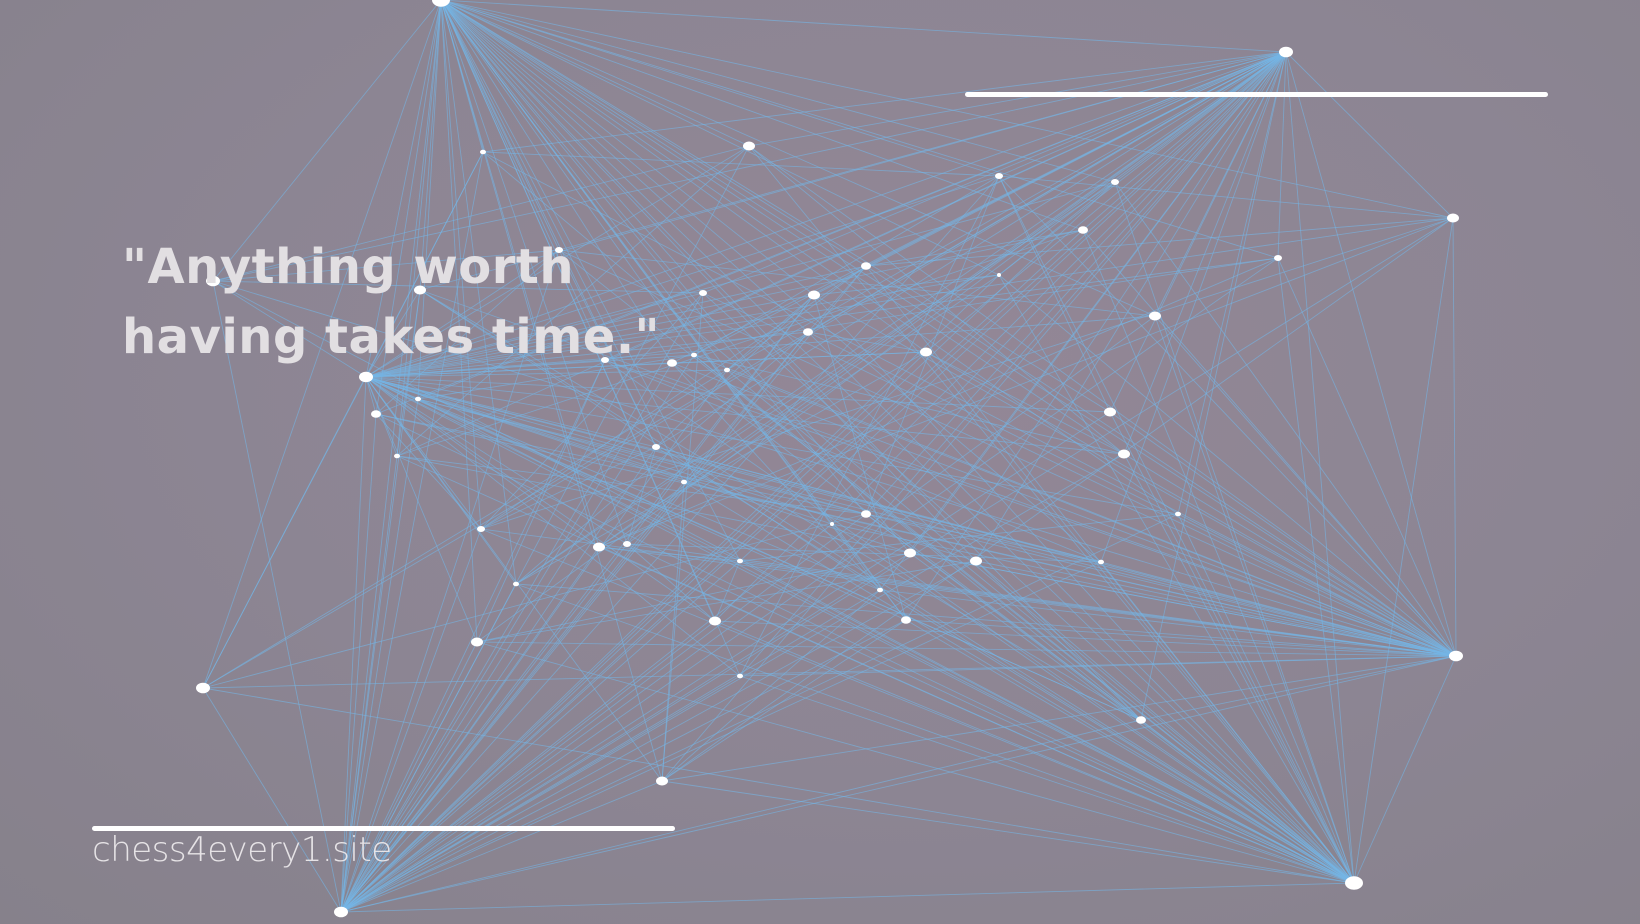 Image resolution: width=1640 pixels, height=924 pixels. I want to click on quote-text: "Anything worth having takes time.", so click(402, 302).